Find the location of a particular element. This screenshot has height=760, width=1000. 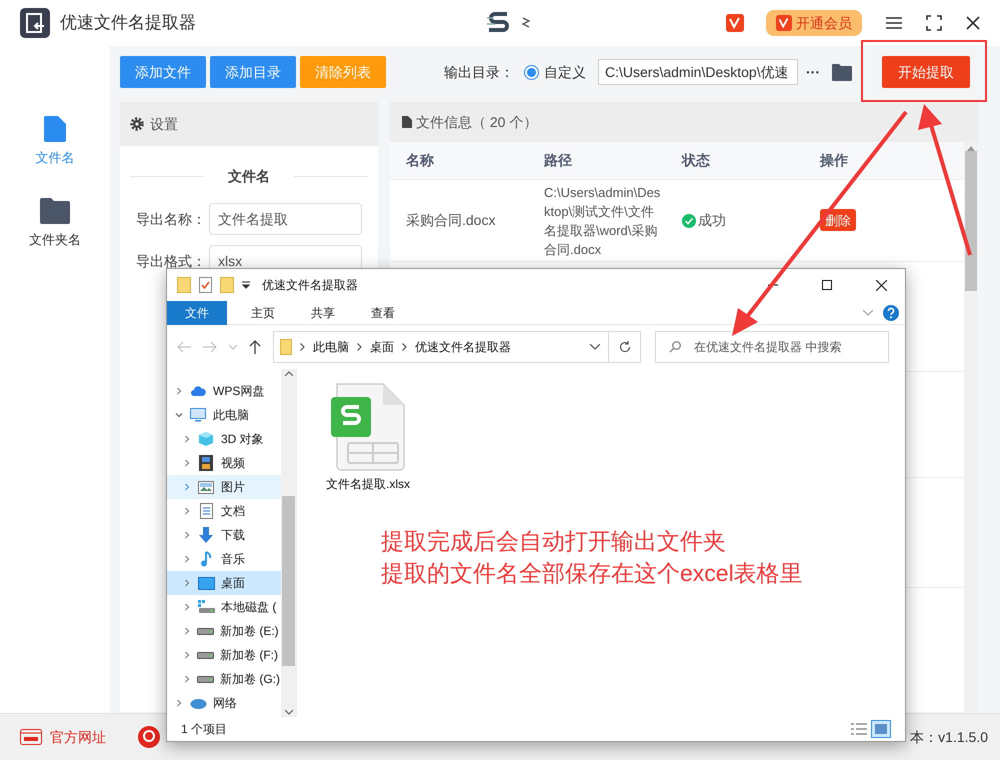

ribbon-tab: 查看 is located at coordinates (383, 312).